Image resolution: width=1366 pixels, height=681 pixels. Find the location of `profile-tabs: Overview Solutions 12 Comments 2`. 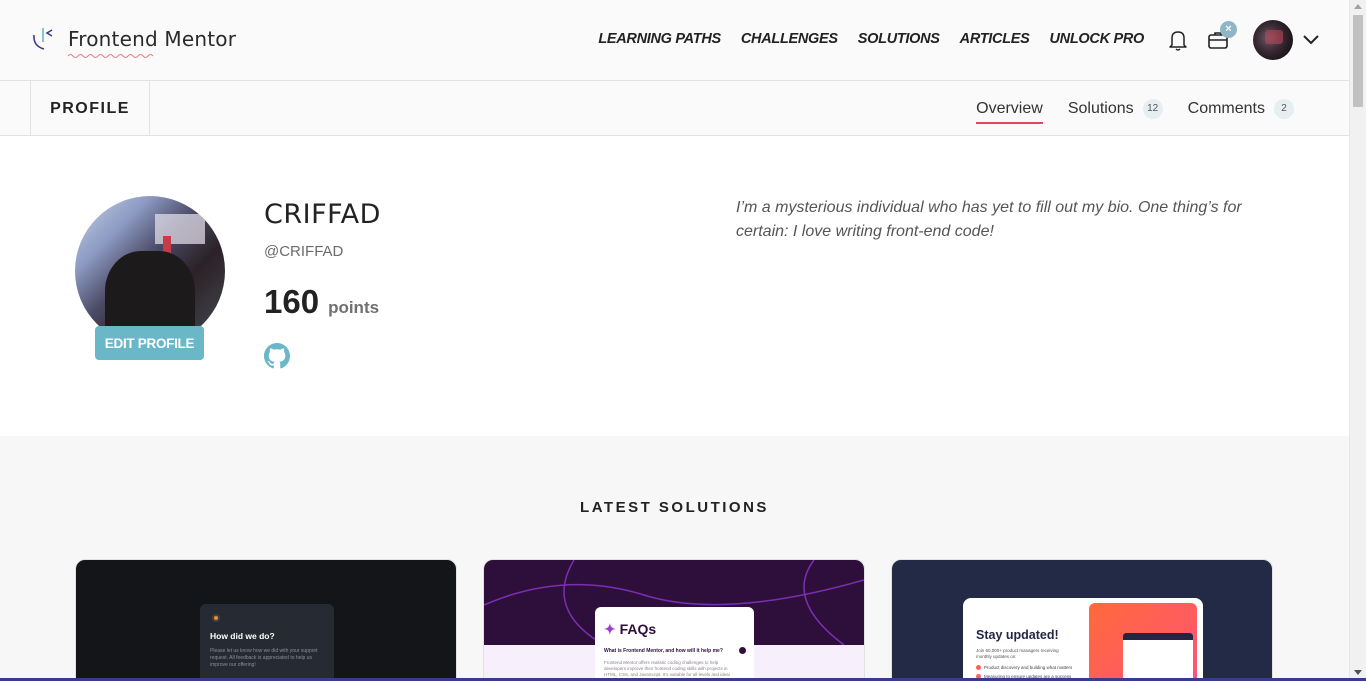

profile-tabs: Overview Solutions 12 Comments 2 is located at coordinates (1135, 108).